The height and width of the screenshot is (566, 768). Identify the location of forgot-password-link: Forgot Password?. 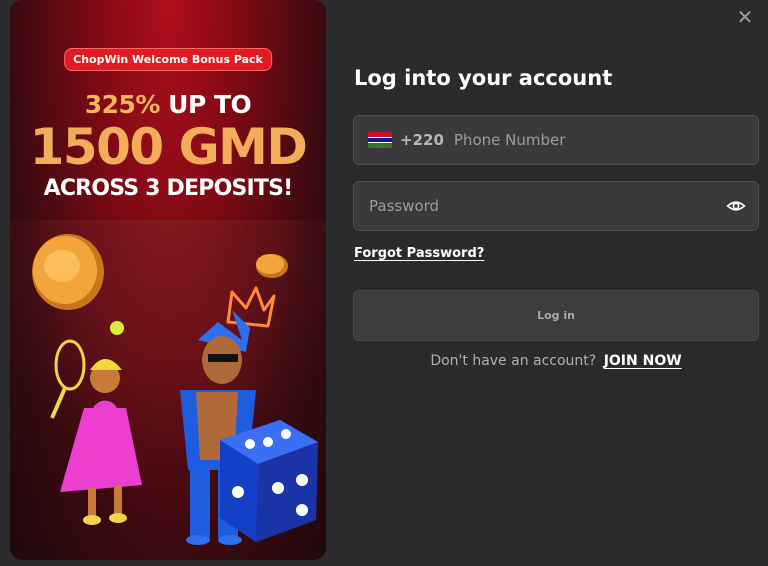
(419, 253).